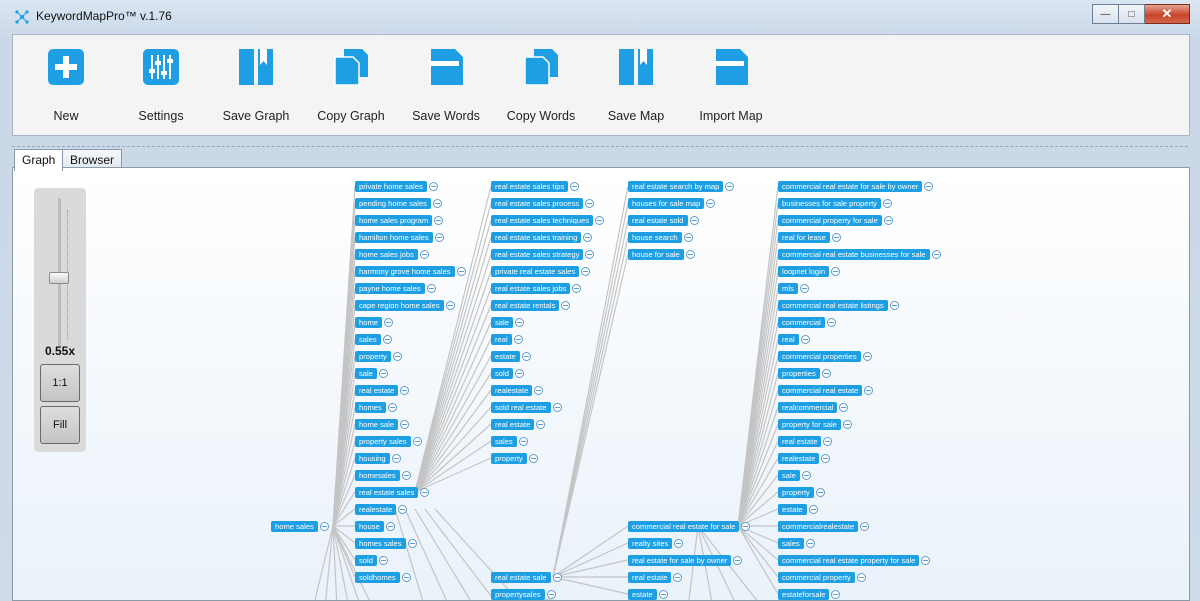 The width and height of the screenshot is (1200, 601). Describe the element at coordinates (636, 87) in the screenshot. I see `save-map-button: Save Map` at that location.